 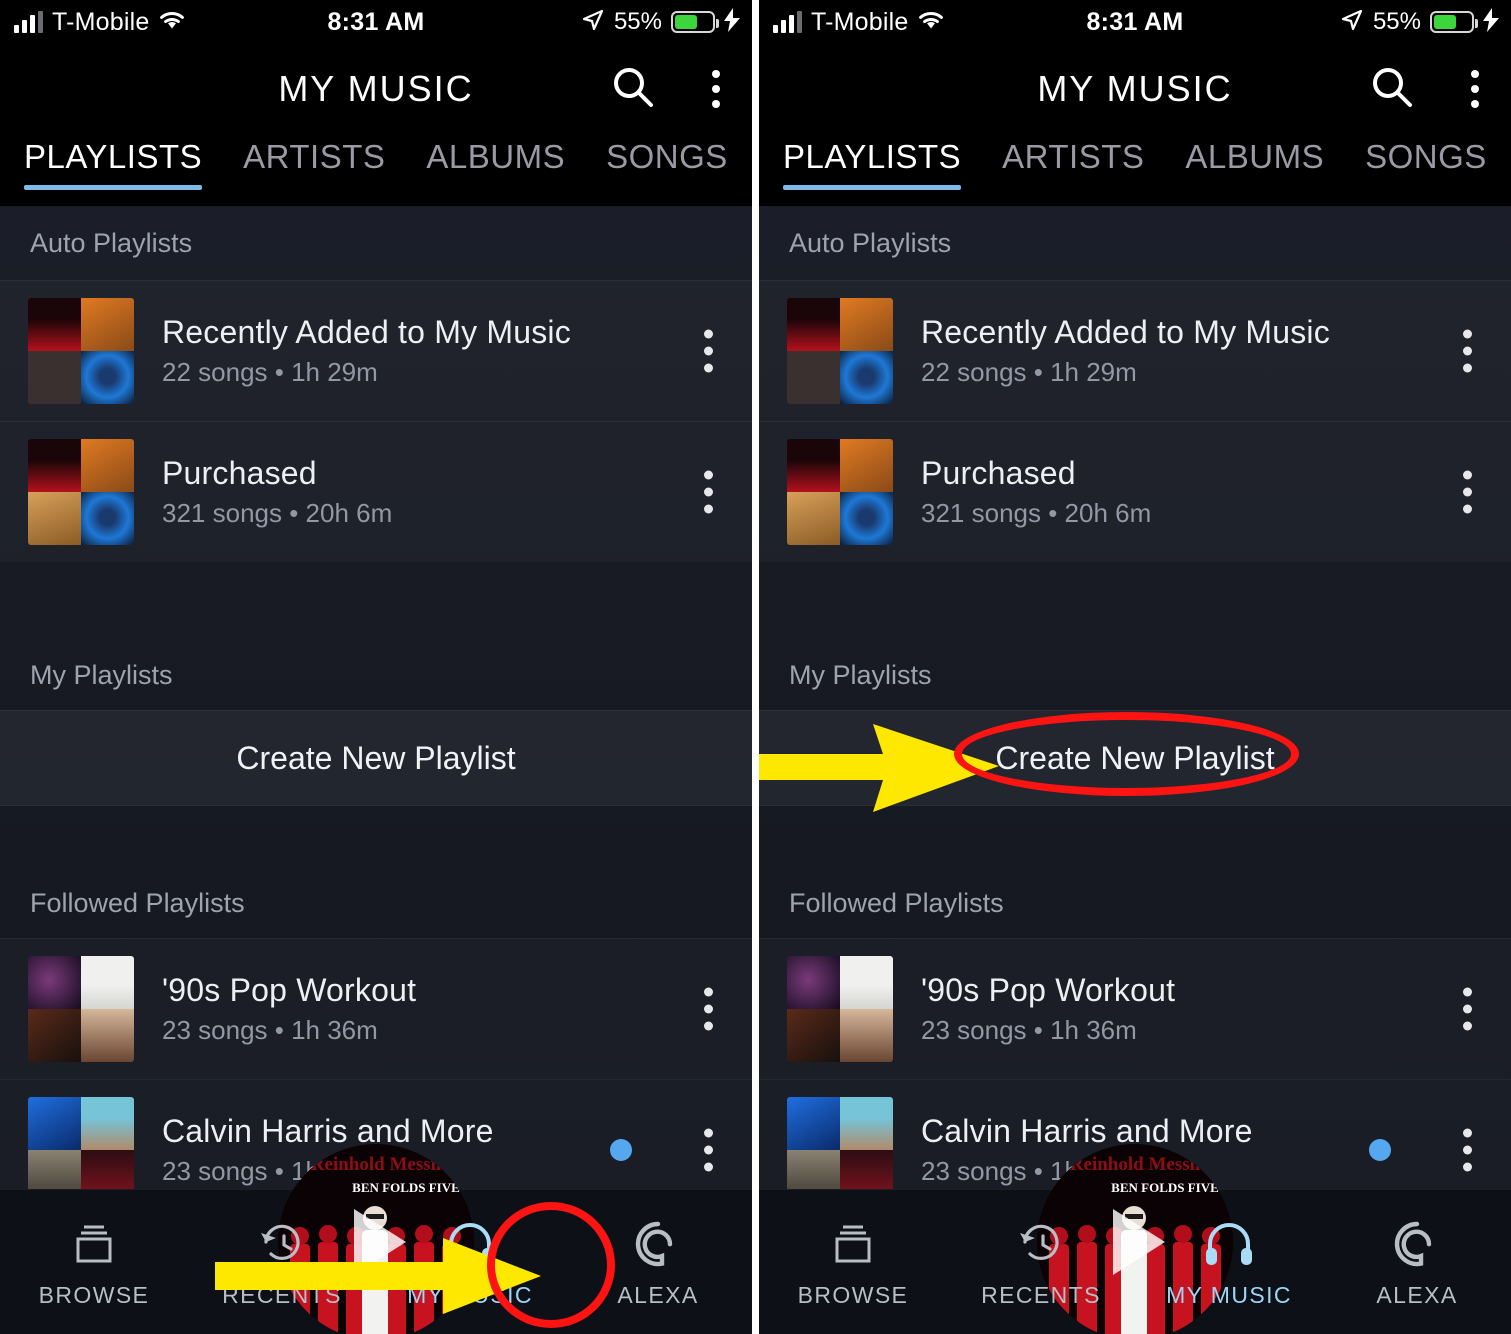 I want to click on nav-label: MY MUSIC, so click(x=1229, y=1294).